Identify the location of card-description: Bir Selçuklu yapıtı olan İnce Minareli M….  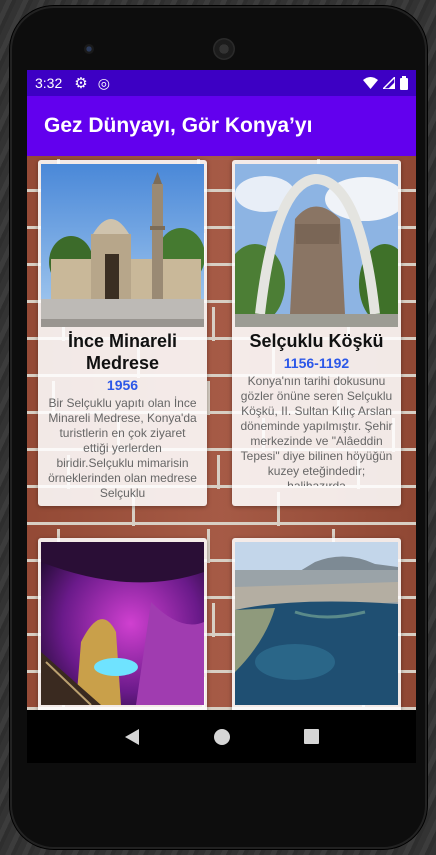
(122, 448).